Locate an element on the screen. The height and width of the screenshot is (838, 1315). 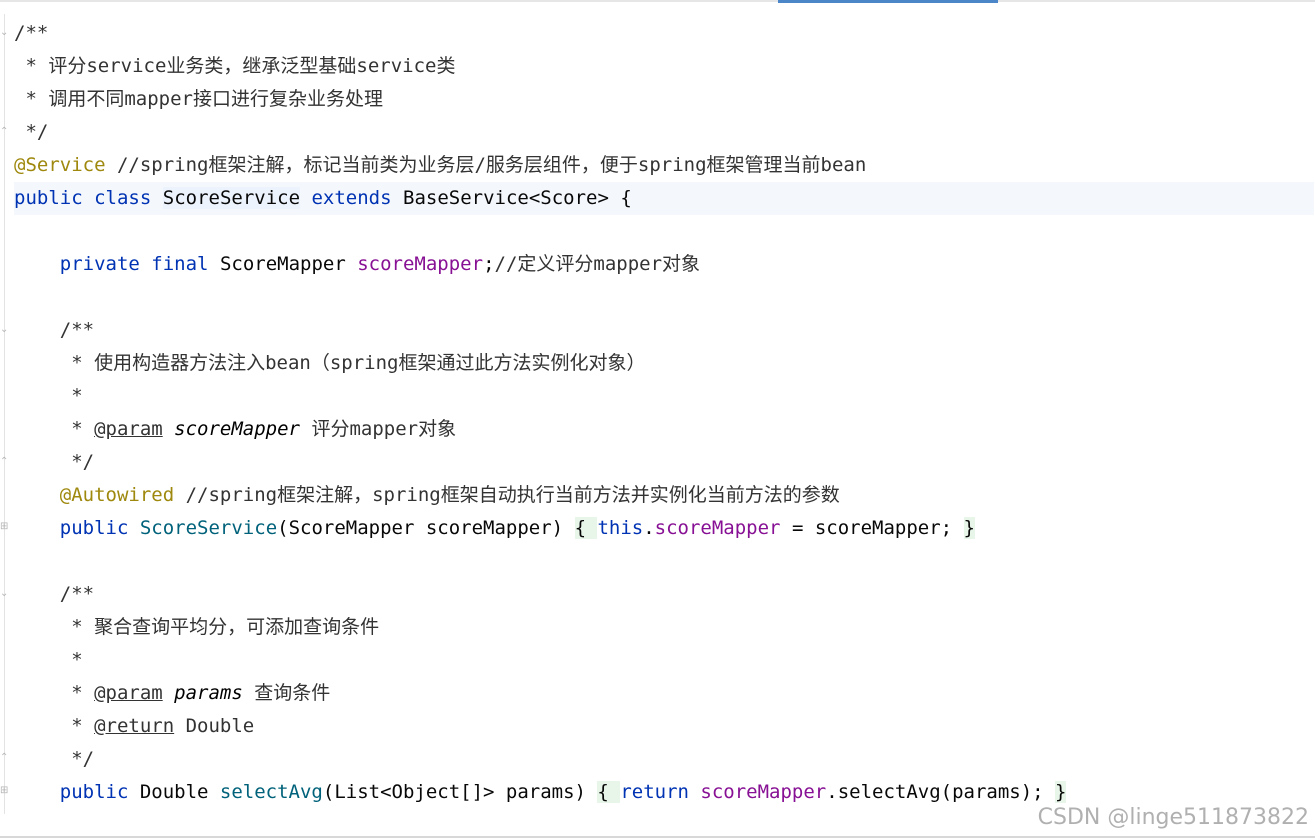
code-line: * @return Double is located at coordinates (664, 726).